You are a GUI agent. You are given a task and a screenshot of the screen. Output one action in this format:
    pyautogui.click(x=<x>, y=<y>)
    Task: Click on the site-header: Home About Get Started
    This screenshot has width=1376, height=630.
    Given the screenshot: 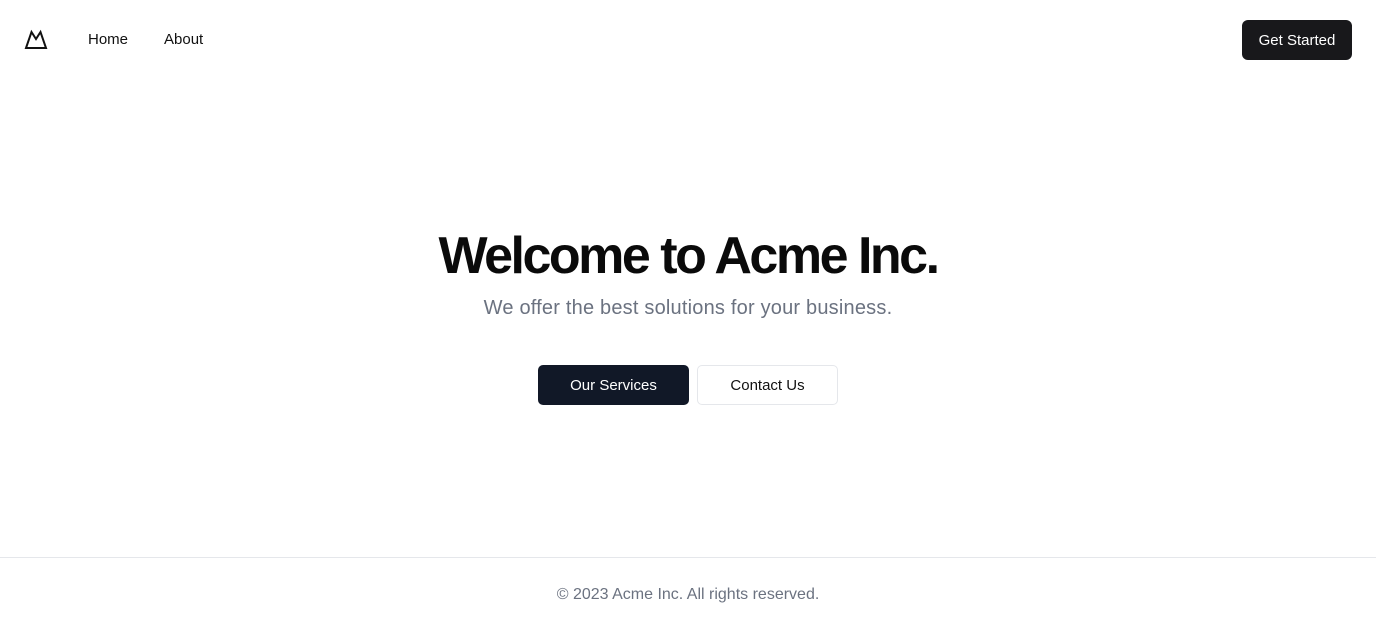 What is the action you would take?
    pyautogui.click(x=688, y=40)
    